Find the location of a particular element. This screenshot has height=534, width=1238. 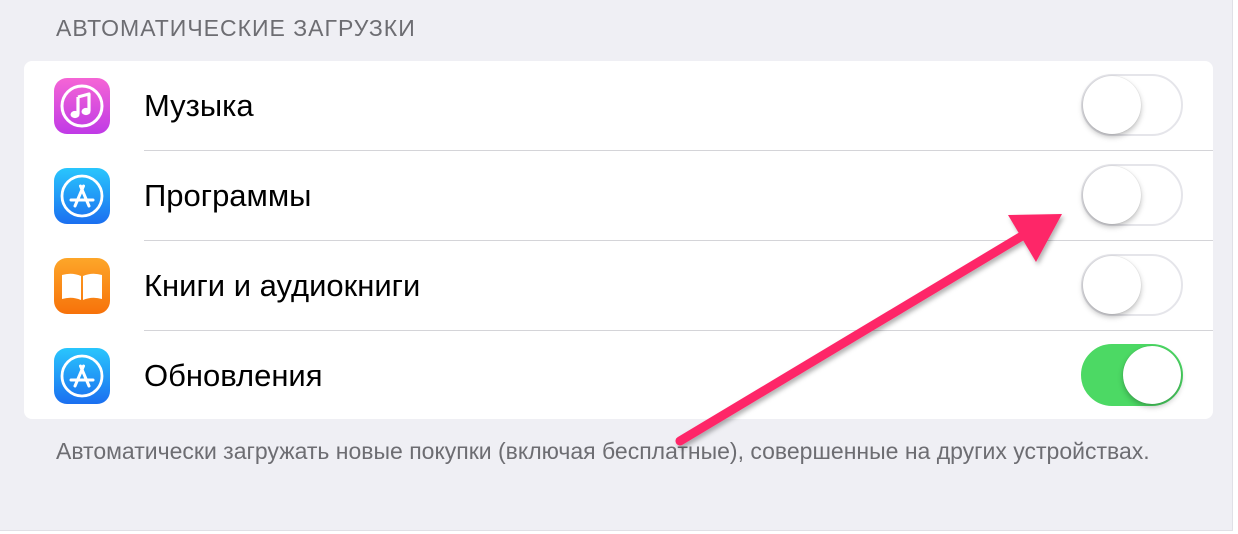

row-label: Музыка is located at coordinates (199, 105).